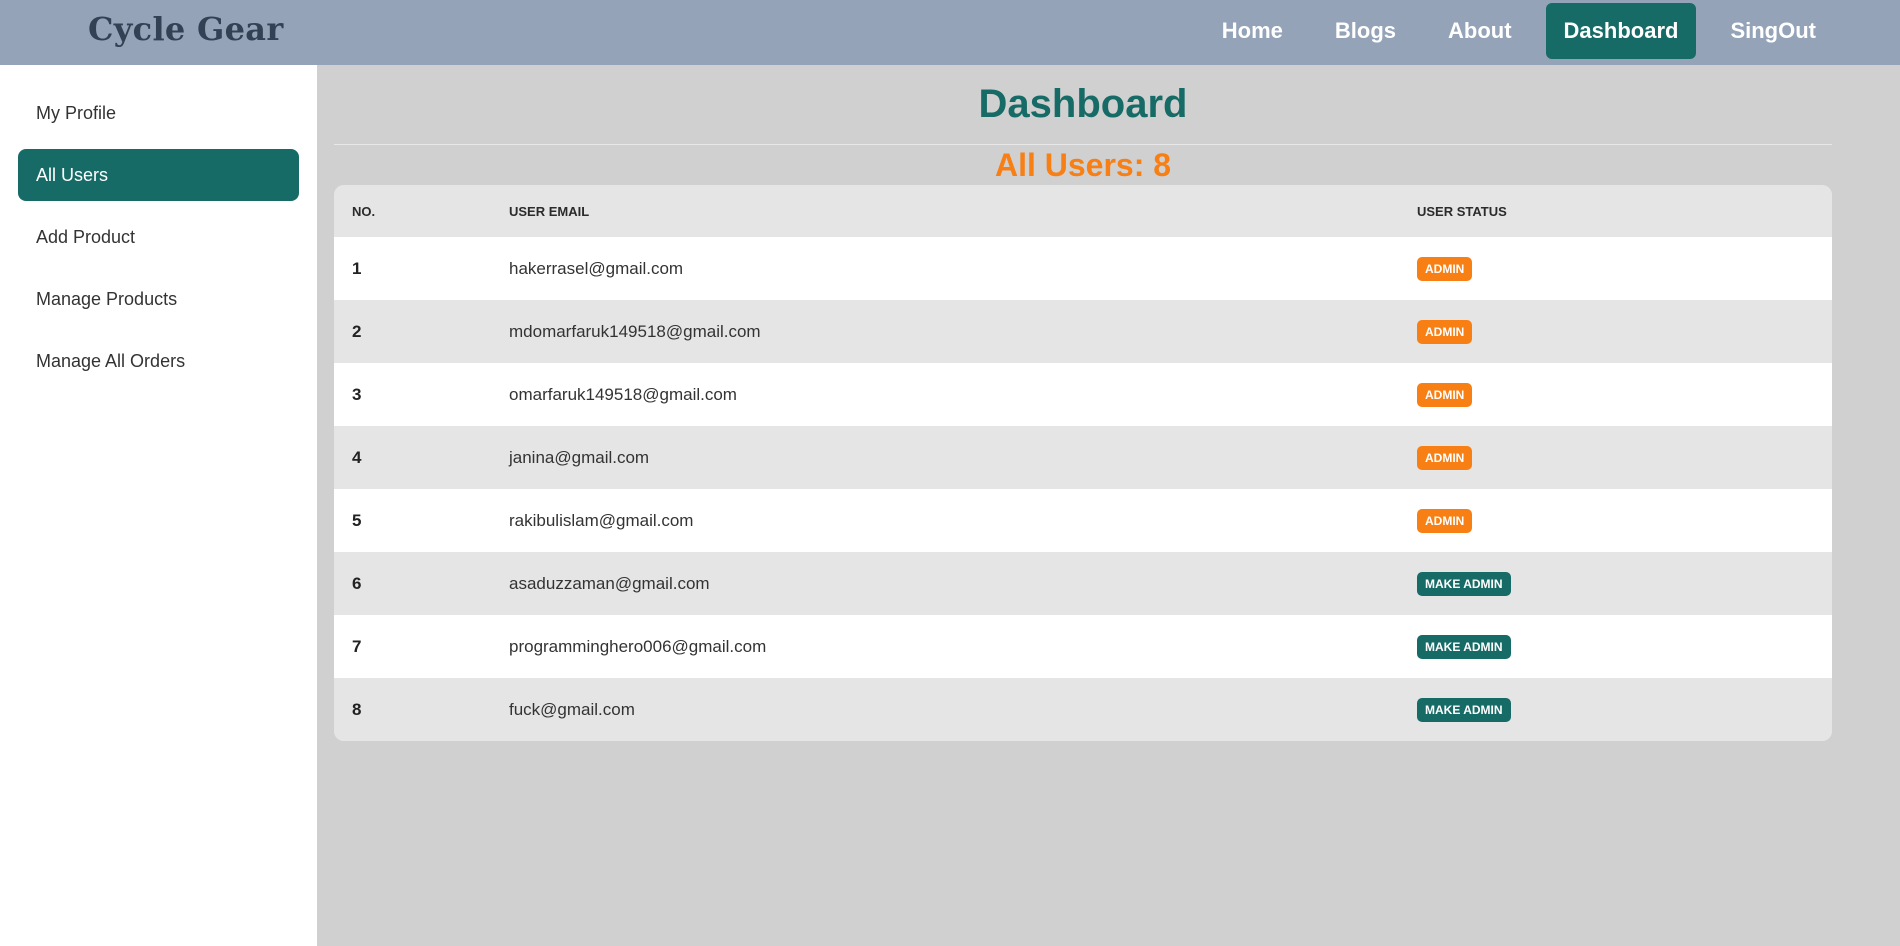  What do you see at coordinates (1252, 31) in the screenshot?
I see `nav-home: Home` at bounding box center [1252, 31].